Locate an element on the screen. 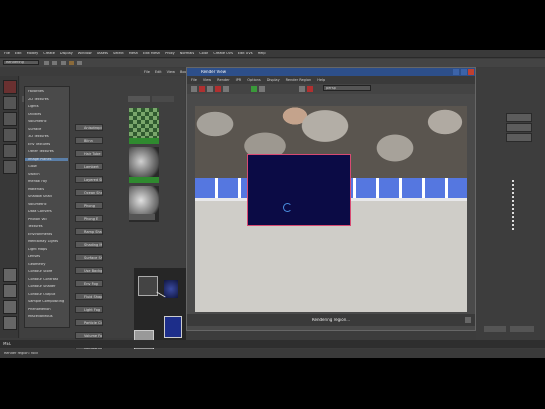 The width and height of the screenshot is (545, 409). tree-item: Sample Compositing is located at coordinates (48, 302).